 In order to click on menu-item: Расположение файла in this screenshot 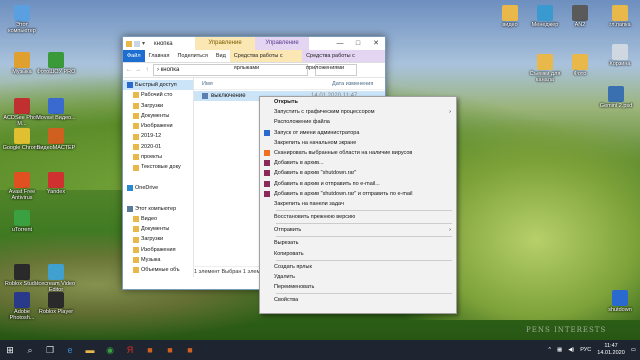, I will do `click(358, 122)`.